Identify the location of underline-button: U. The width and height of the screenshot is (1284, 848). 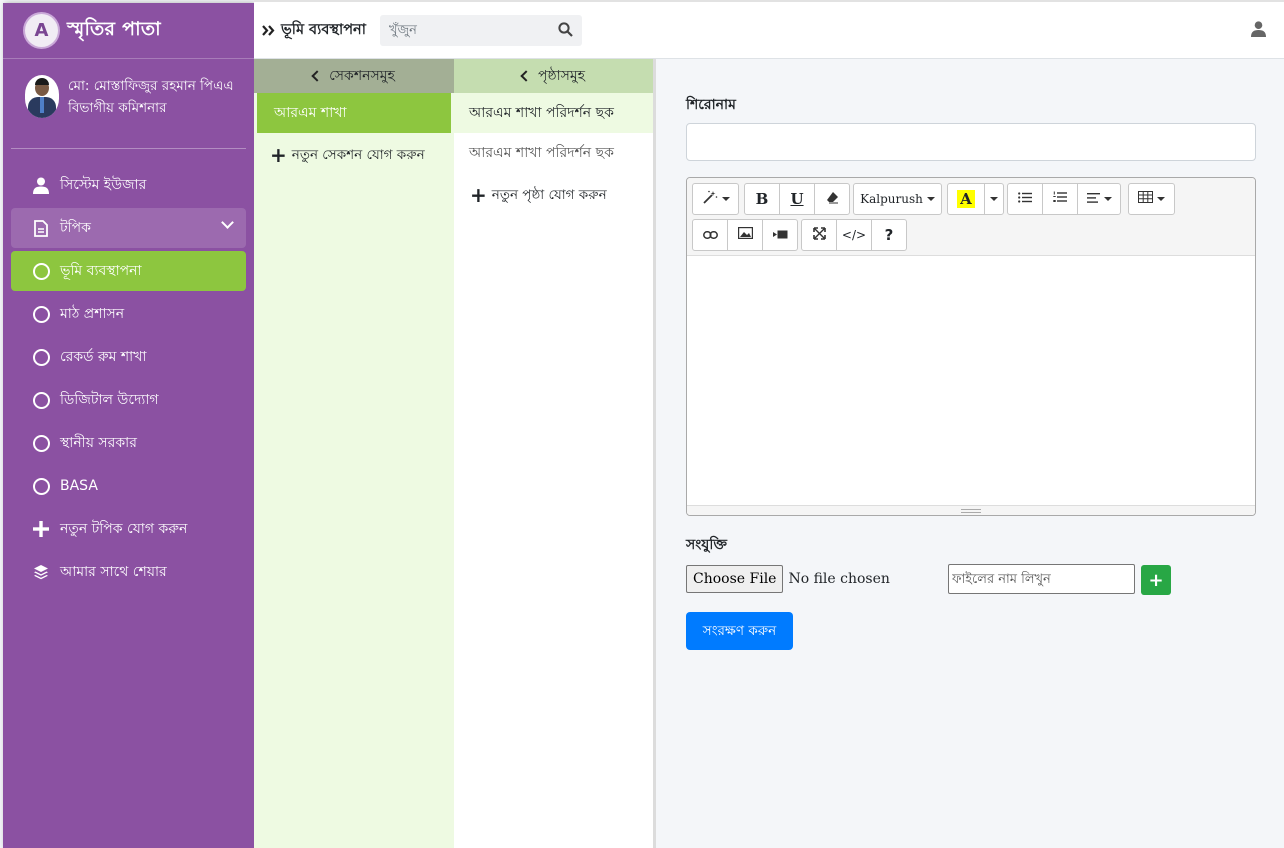
(797, 199).